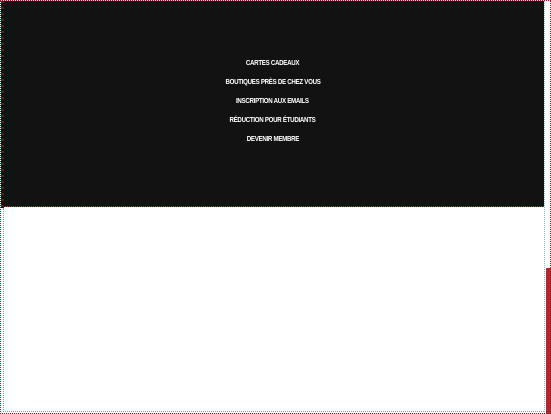 Image resolution: width=551 pixels, height=414 pixels. I want to click on footer-link-item: BOUTIQUES PRÈS DE CHEZ VOUS, so click(273, 84).